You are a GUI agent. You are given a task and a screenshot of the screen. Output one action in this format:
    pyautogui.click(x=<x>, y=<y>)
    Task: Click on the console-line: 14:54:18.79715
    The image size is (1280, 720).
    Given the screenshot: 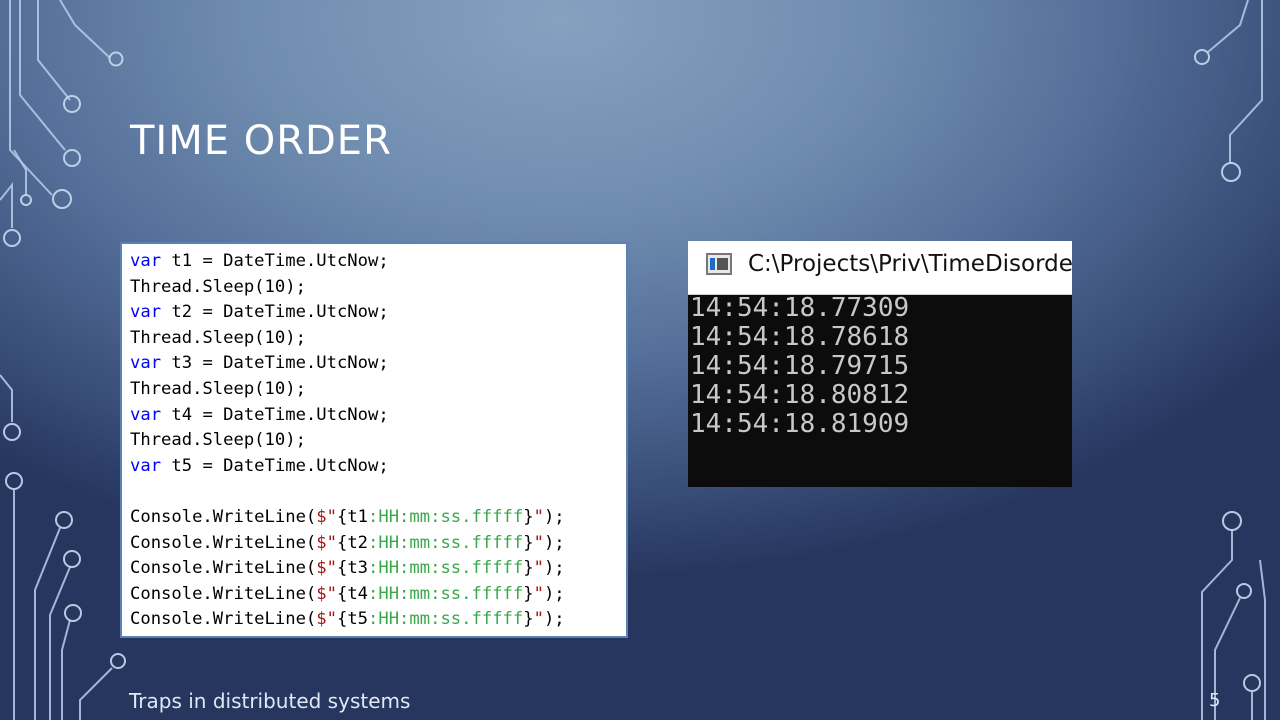 What is the action you would take?
    pyautogui.click(x=800, y=366)
    